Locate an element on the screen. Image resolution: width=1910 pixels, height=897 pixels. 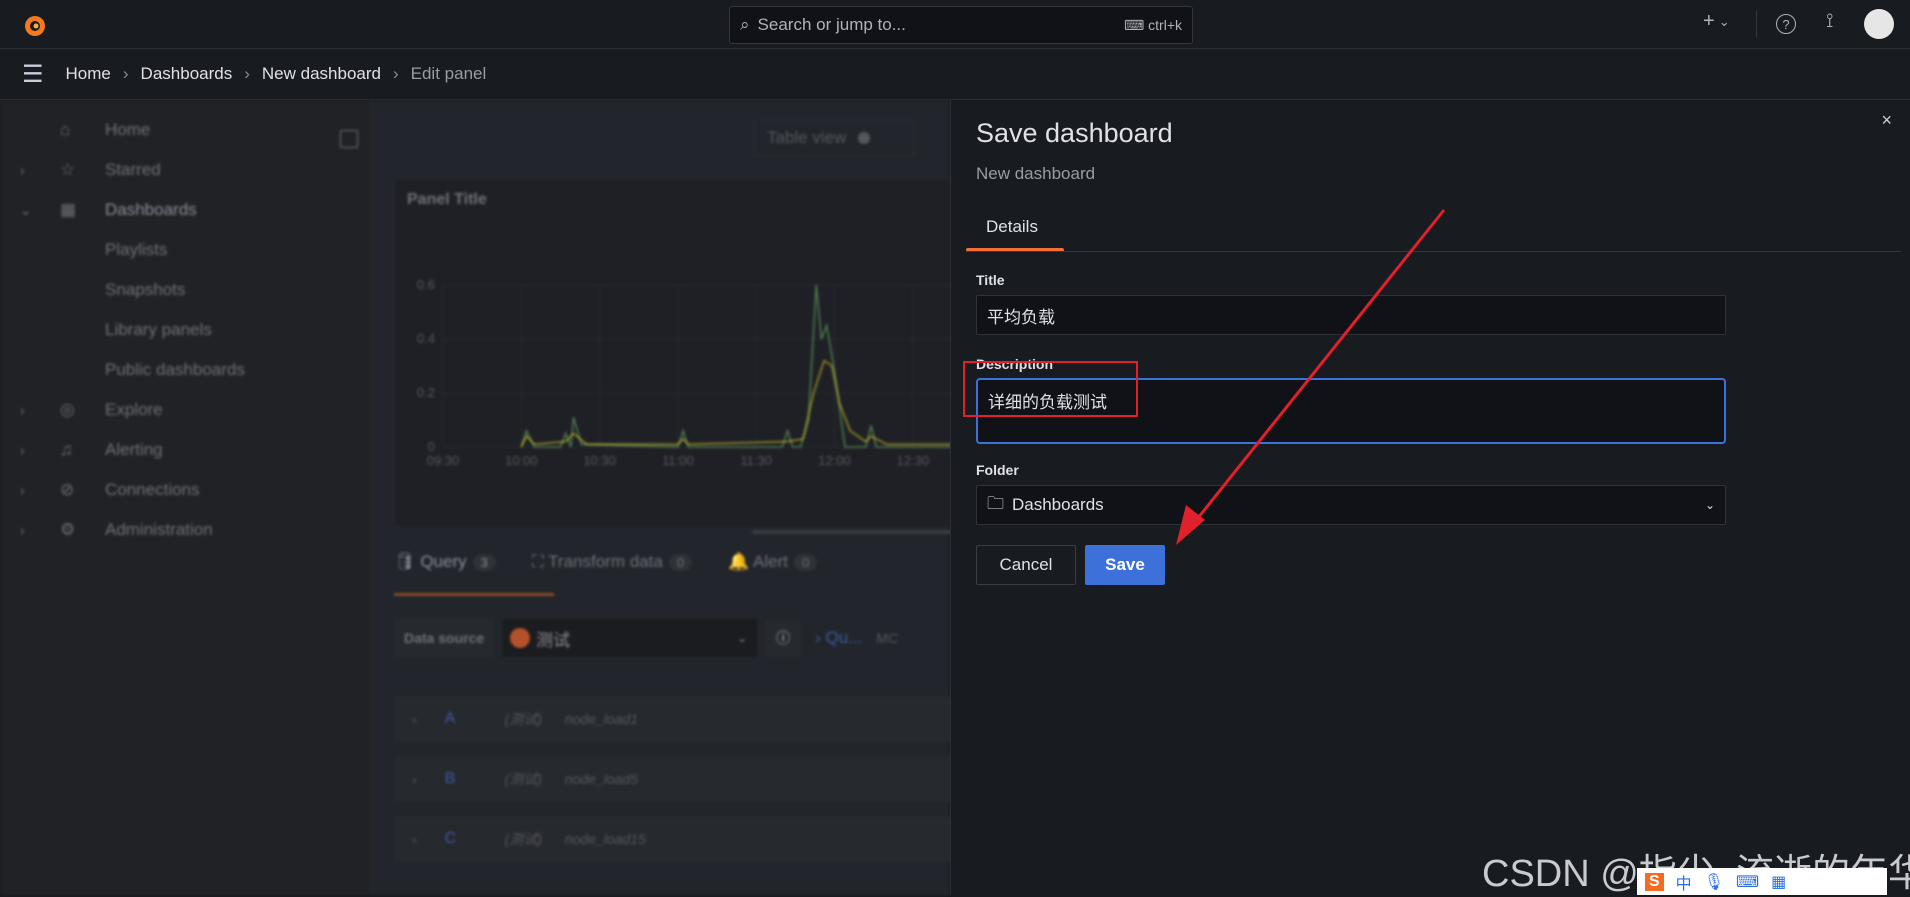
help-icon: ? is located at coordinates (1786, 24).